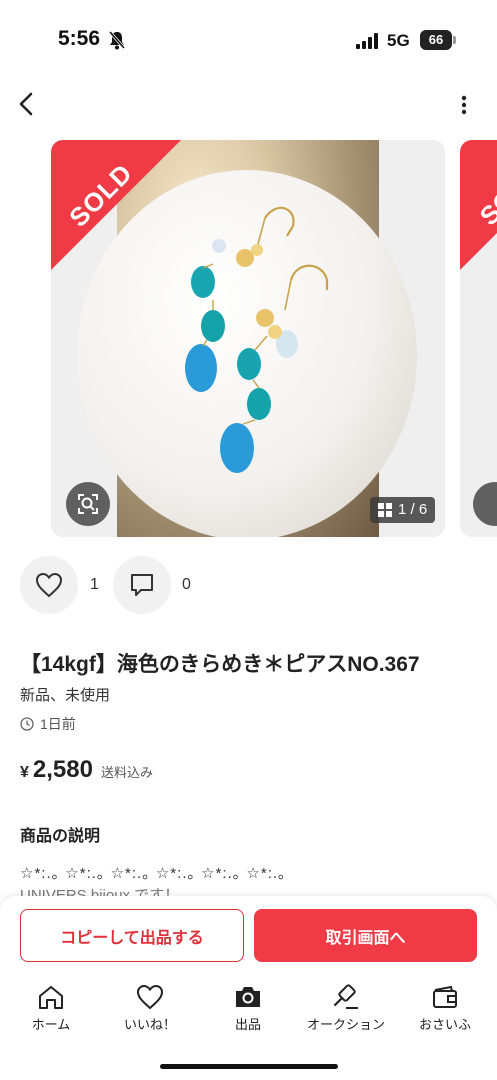  Describe the element at coordinates (27, 104) in the screenshot. I see `back-arrow-icon` at that location.